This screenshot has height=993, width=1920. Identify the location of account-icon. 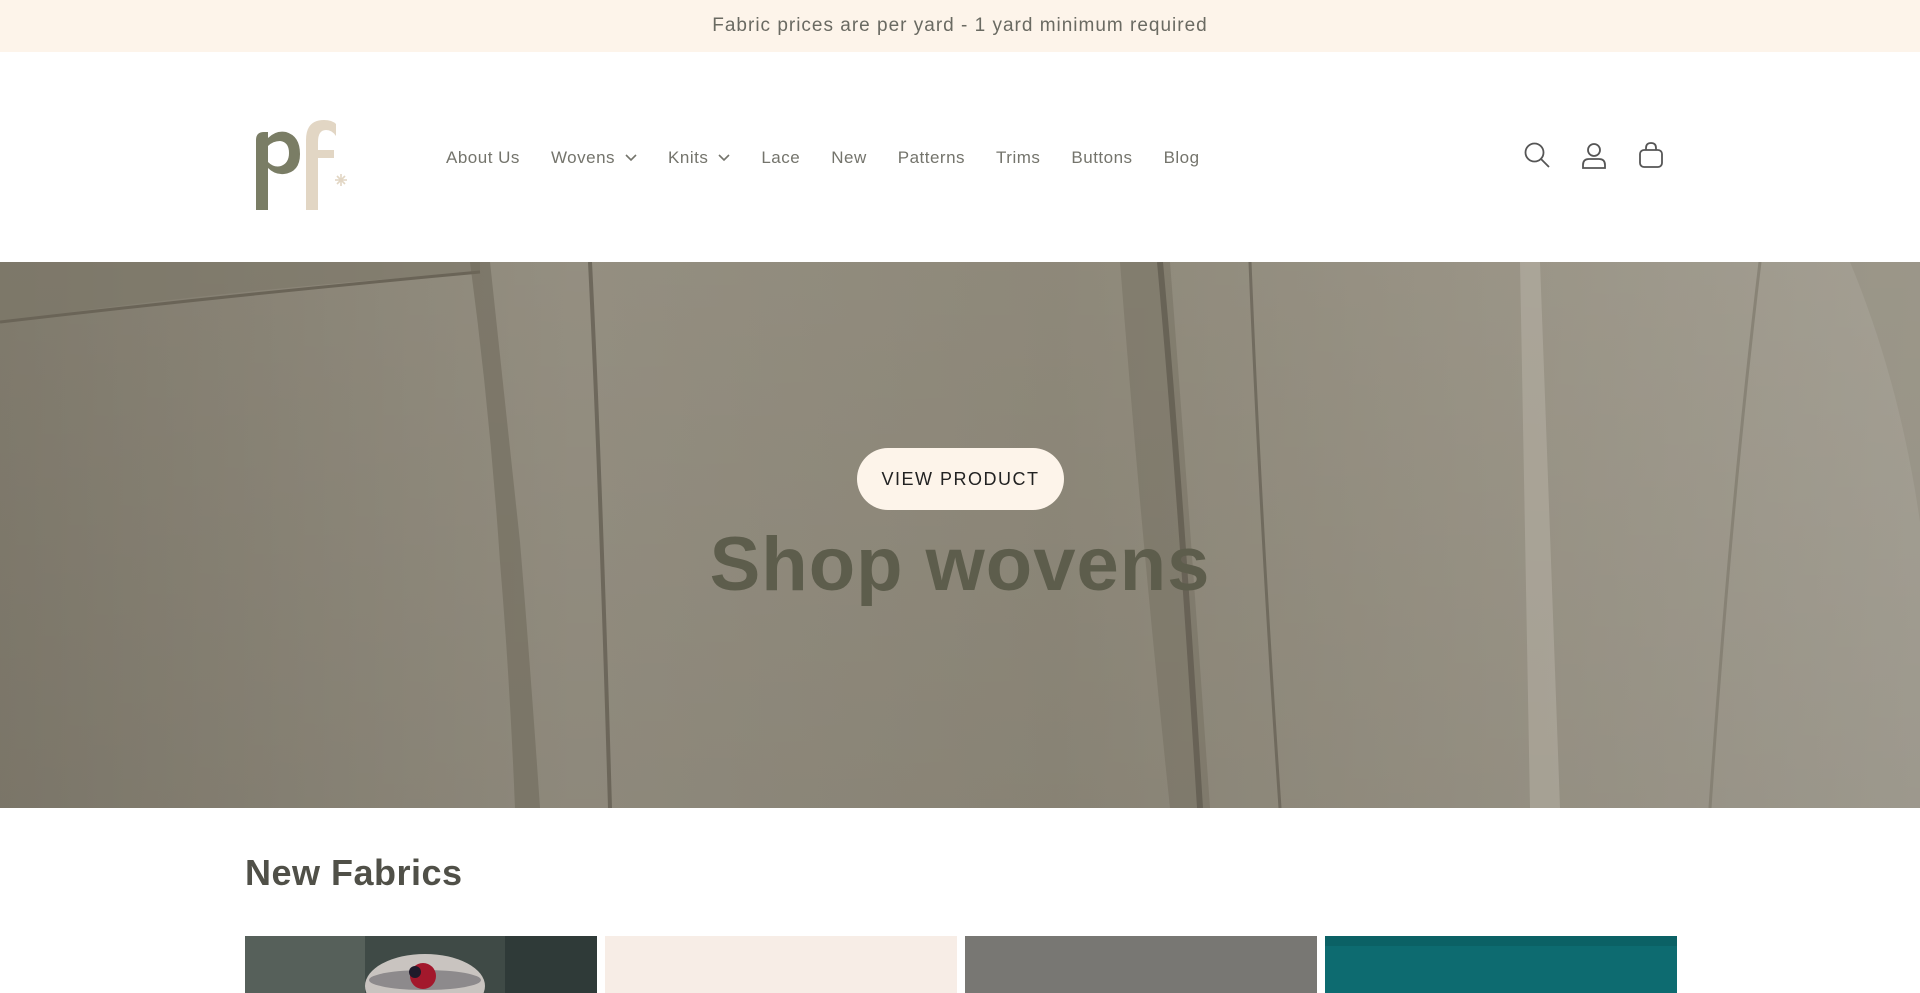
(1594, 155).